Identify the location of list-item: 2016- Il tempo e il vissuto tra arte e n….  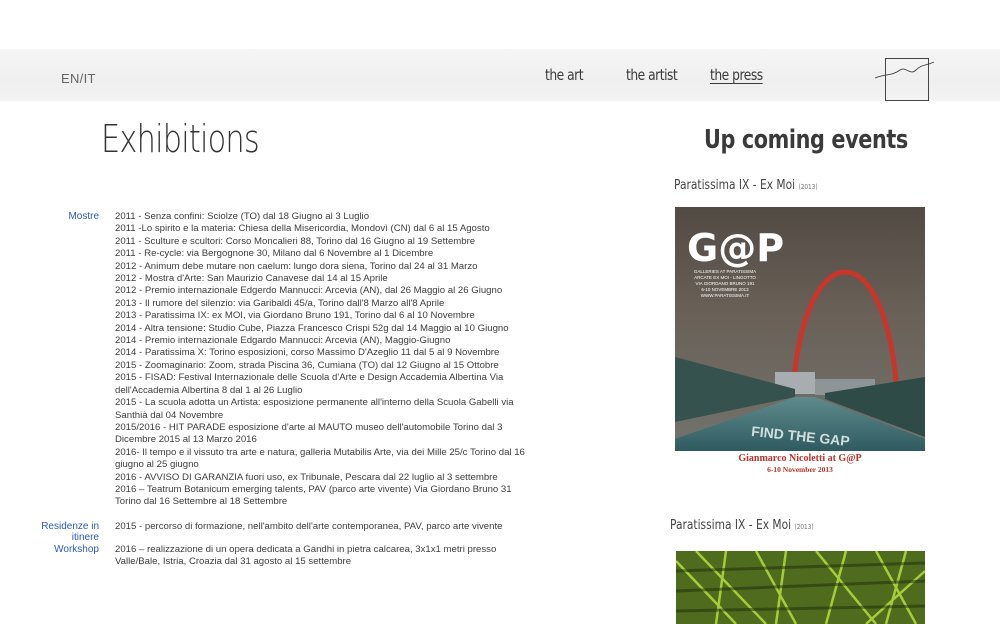
(320, 458).